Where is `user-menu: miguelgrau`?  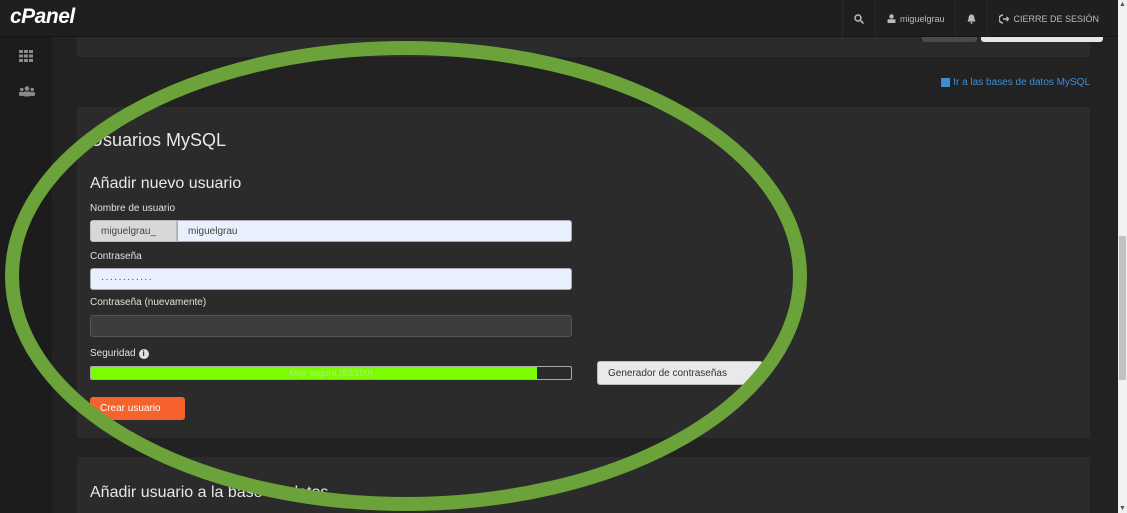 user-menu: miguelgrau is located at coordinates (915, 18).